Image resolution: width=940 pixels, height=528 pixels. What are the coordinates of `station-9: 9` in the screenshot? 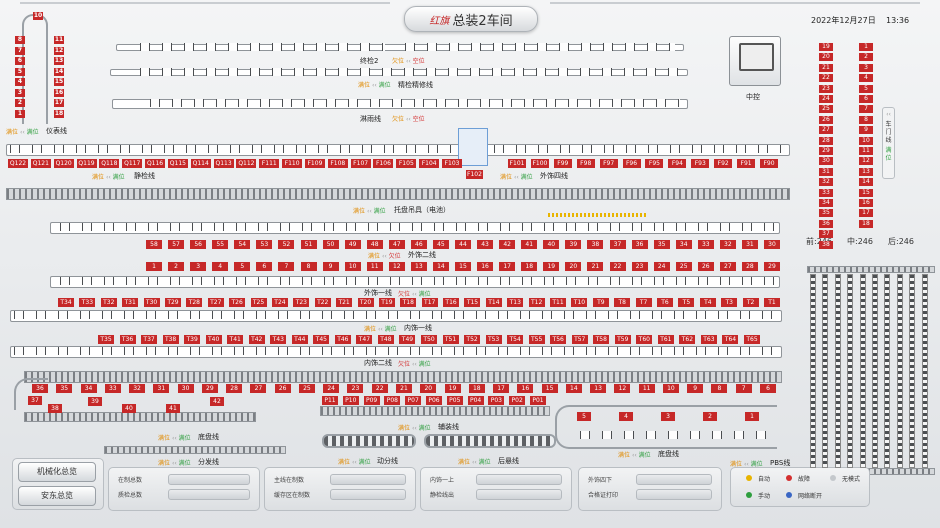 It's located at (330, 266).